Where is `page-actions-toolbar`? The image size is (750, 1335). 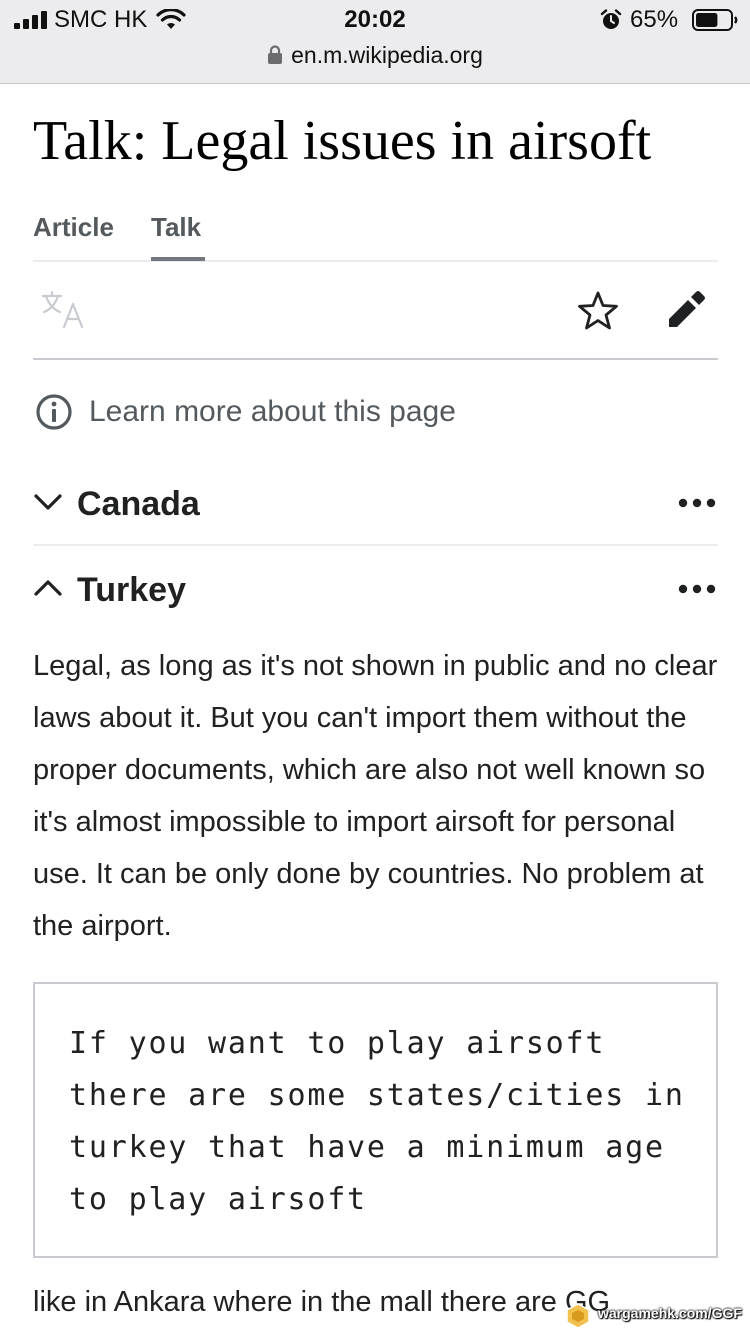 page-actions-toolbar is located at coordinates (375, 311).